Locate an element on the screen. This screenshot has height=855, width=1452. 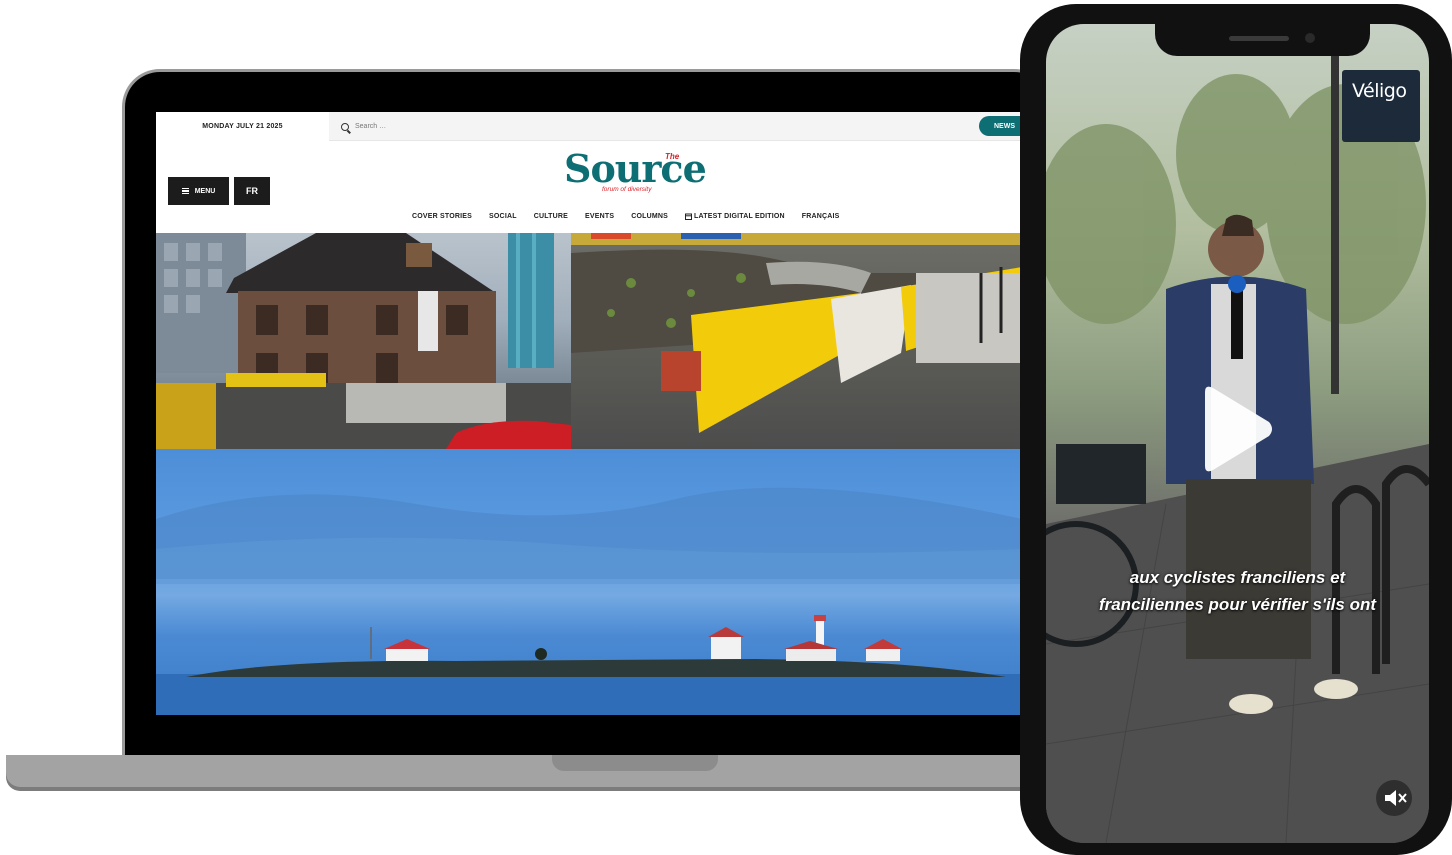
veligo-sign: Véligo is located at coordinates (1381, 106).